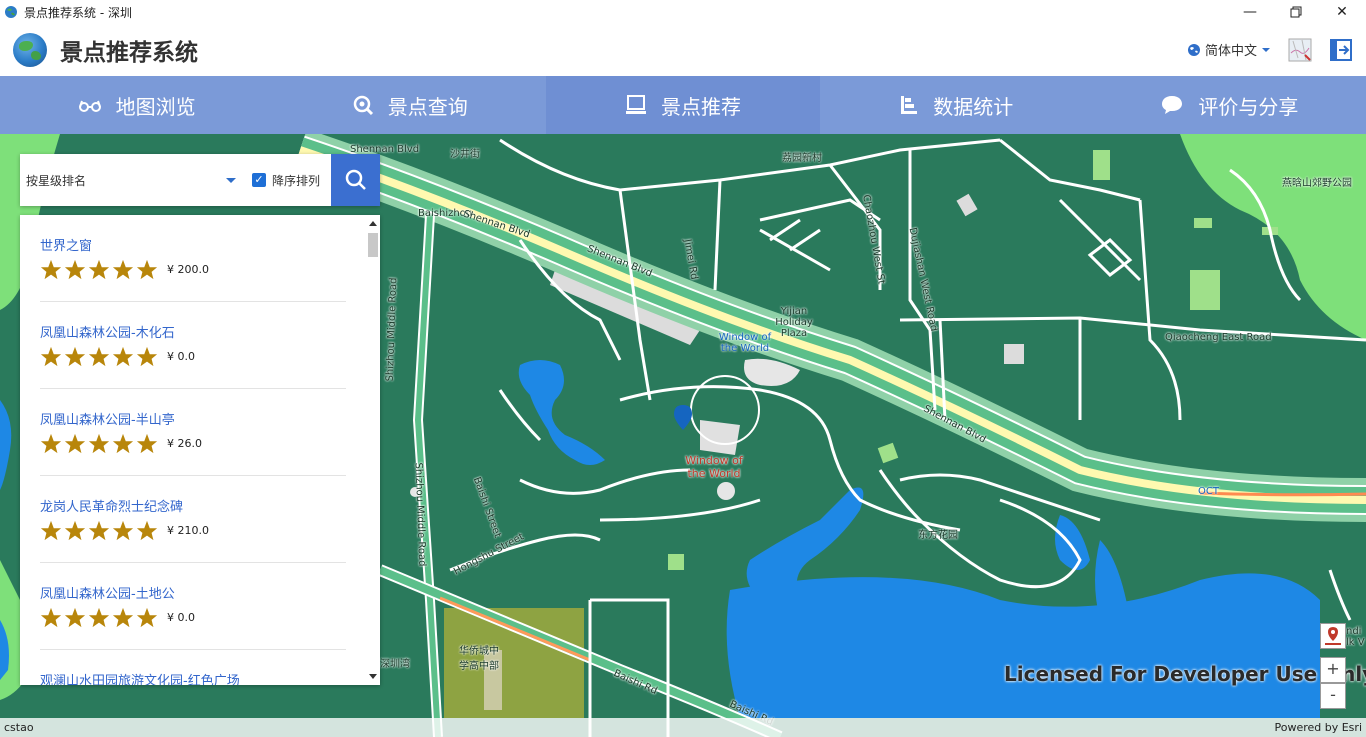 The height and width of the screenshot is (737, 1366). I want to click on app-icon, so click(11, 12).